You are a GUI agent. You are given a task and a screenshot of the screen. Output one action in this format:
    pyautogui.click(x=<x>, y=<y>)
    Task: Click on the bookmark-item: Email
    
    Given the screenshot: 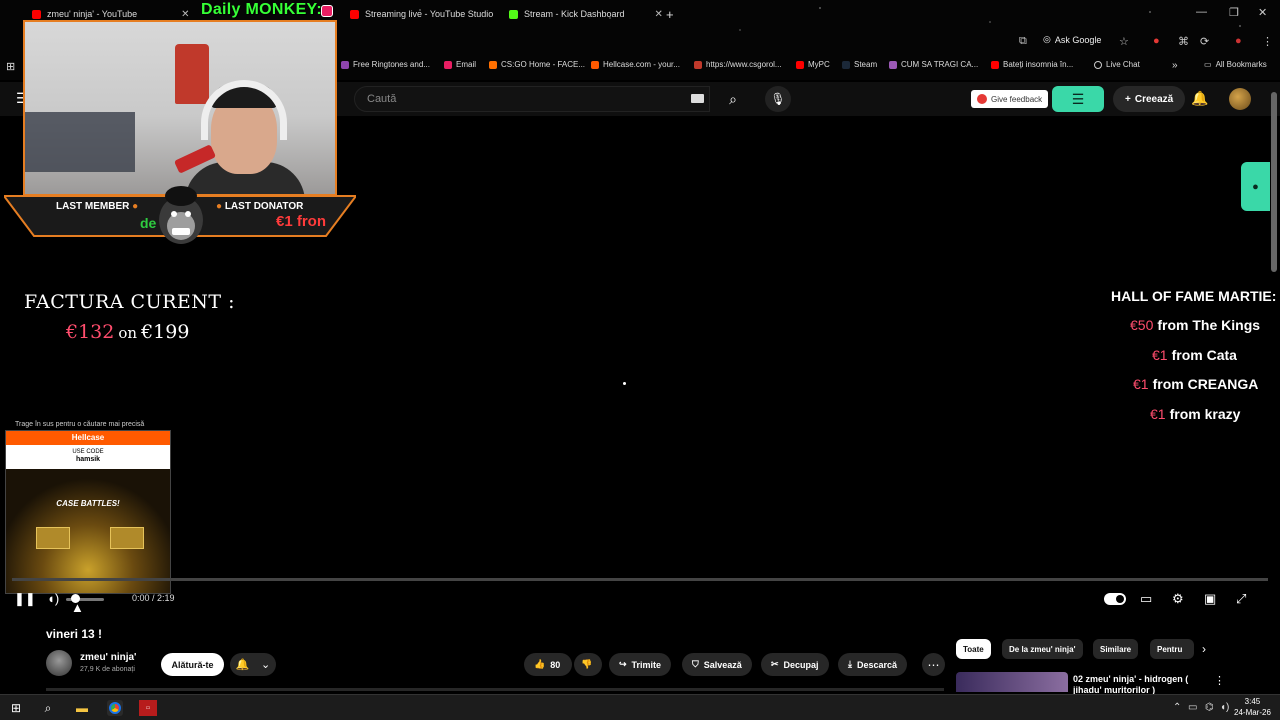 What is the action you would take?
    pyautogui.click(x=460, y=64)
    